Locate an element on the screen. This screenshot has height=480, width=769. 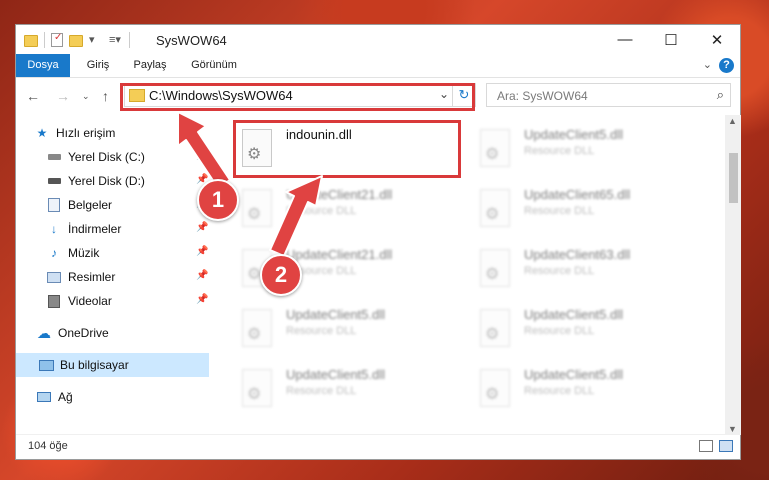
callout-2: 2 is located at coordinates (281, 275).